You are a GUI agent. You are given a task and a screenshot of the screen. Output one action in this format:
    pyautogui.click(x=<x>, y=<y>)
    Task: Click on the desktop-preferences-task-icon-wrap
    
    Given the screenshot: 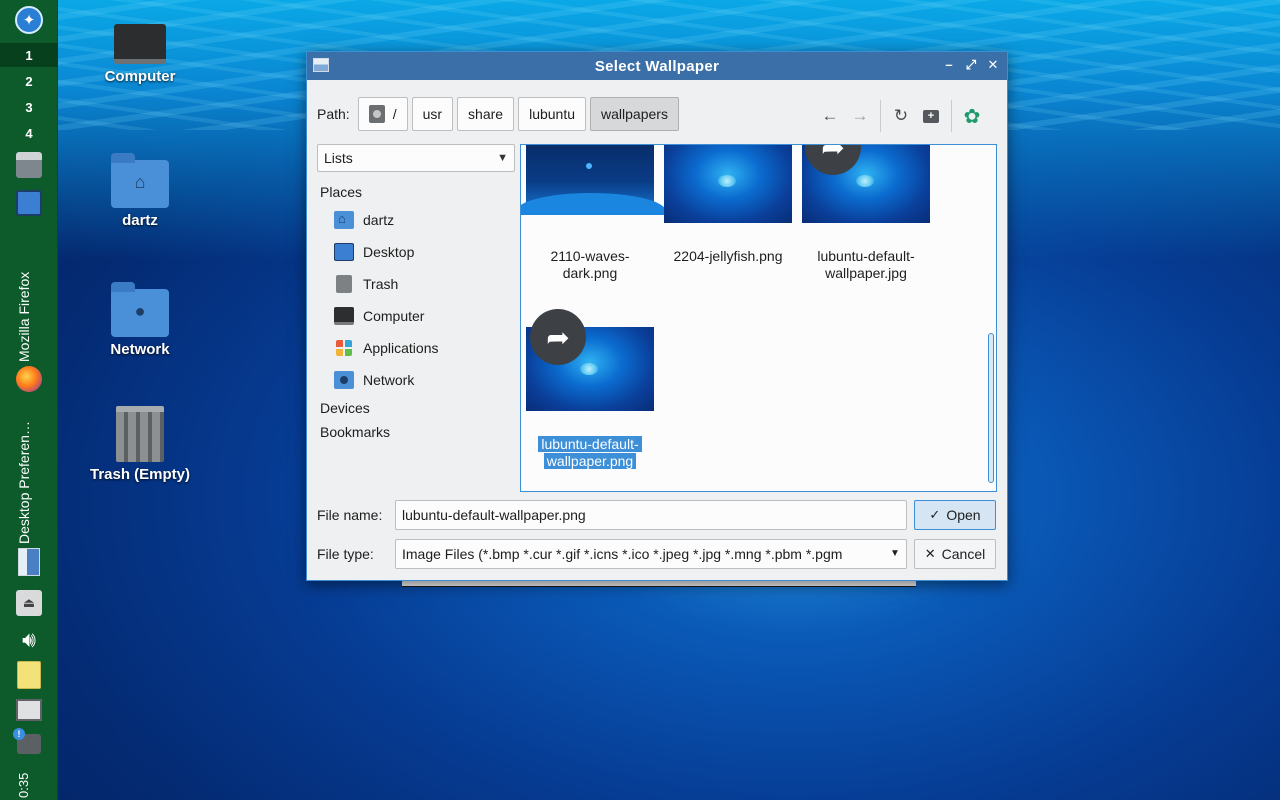 What is the action you would take?
    pyautogui.click(x=29, y=562)
    